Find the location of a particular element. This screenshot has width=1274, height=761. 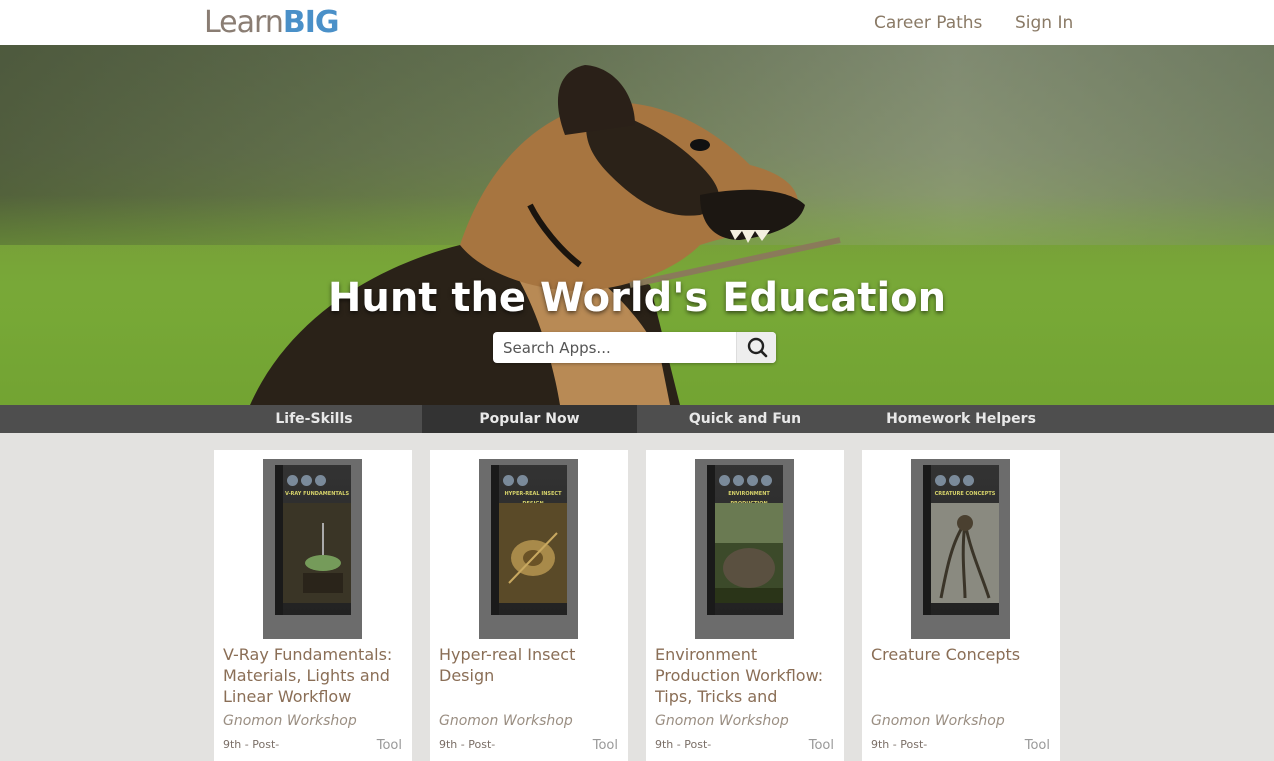

search-button is located at coordinates (756, 347).